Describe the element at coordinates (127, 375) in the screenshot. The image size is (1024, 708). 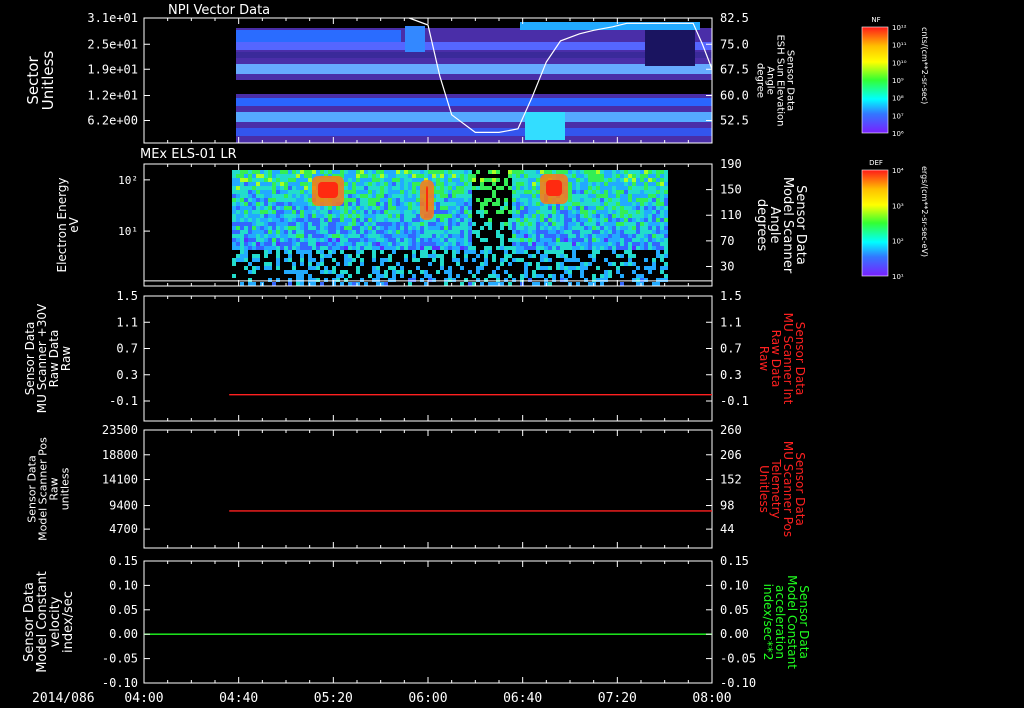
I see `ytick-label: 0.3` at that location.